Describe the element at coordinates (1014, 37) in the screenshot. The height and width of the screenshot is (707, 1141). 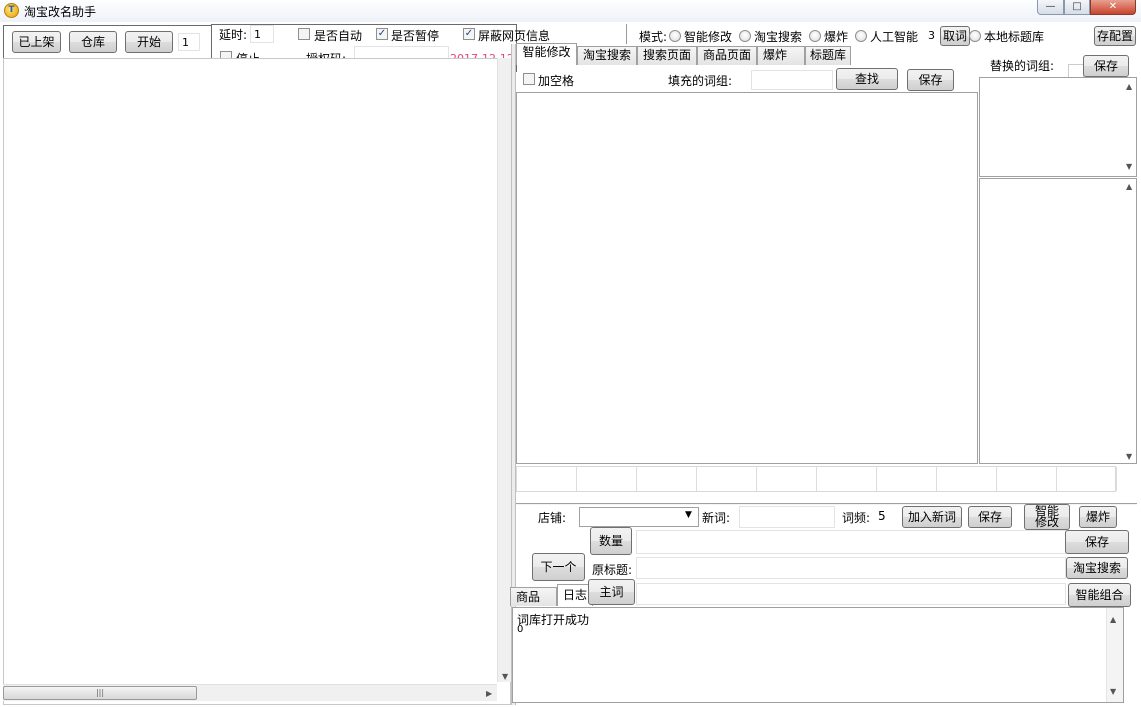
I see `local-library-label: 本地标题库` at that location.